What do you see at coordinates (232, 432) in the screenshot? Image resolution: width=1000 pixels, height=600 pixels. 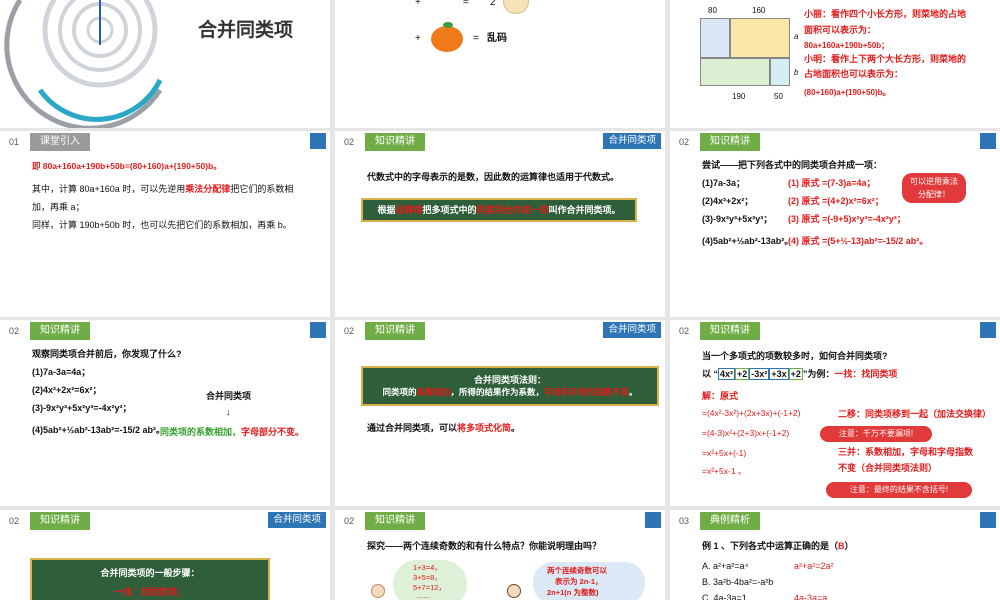 I see `conclusion: 同类项的系数相加，字母部分不变。` at bounding box center [232, 432].